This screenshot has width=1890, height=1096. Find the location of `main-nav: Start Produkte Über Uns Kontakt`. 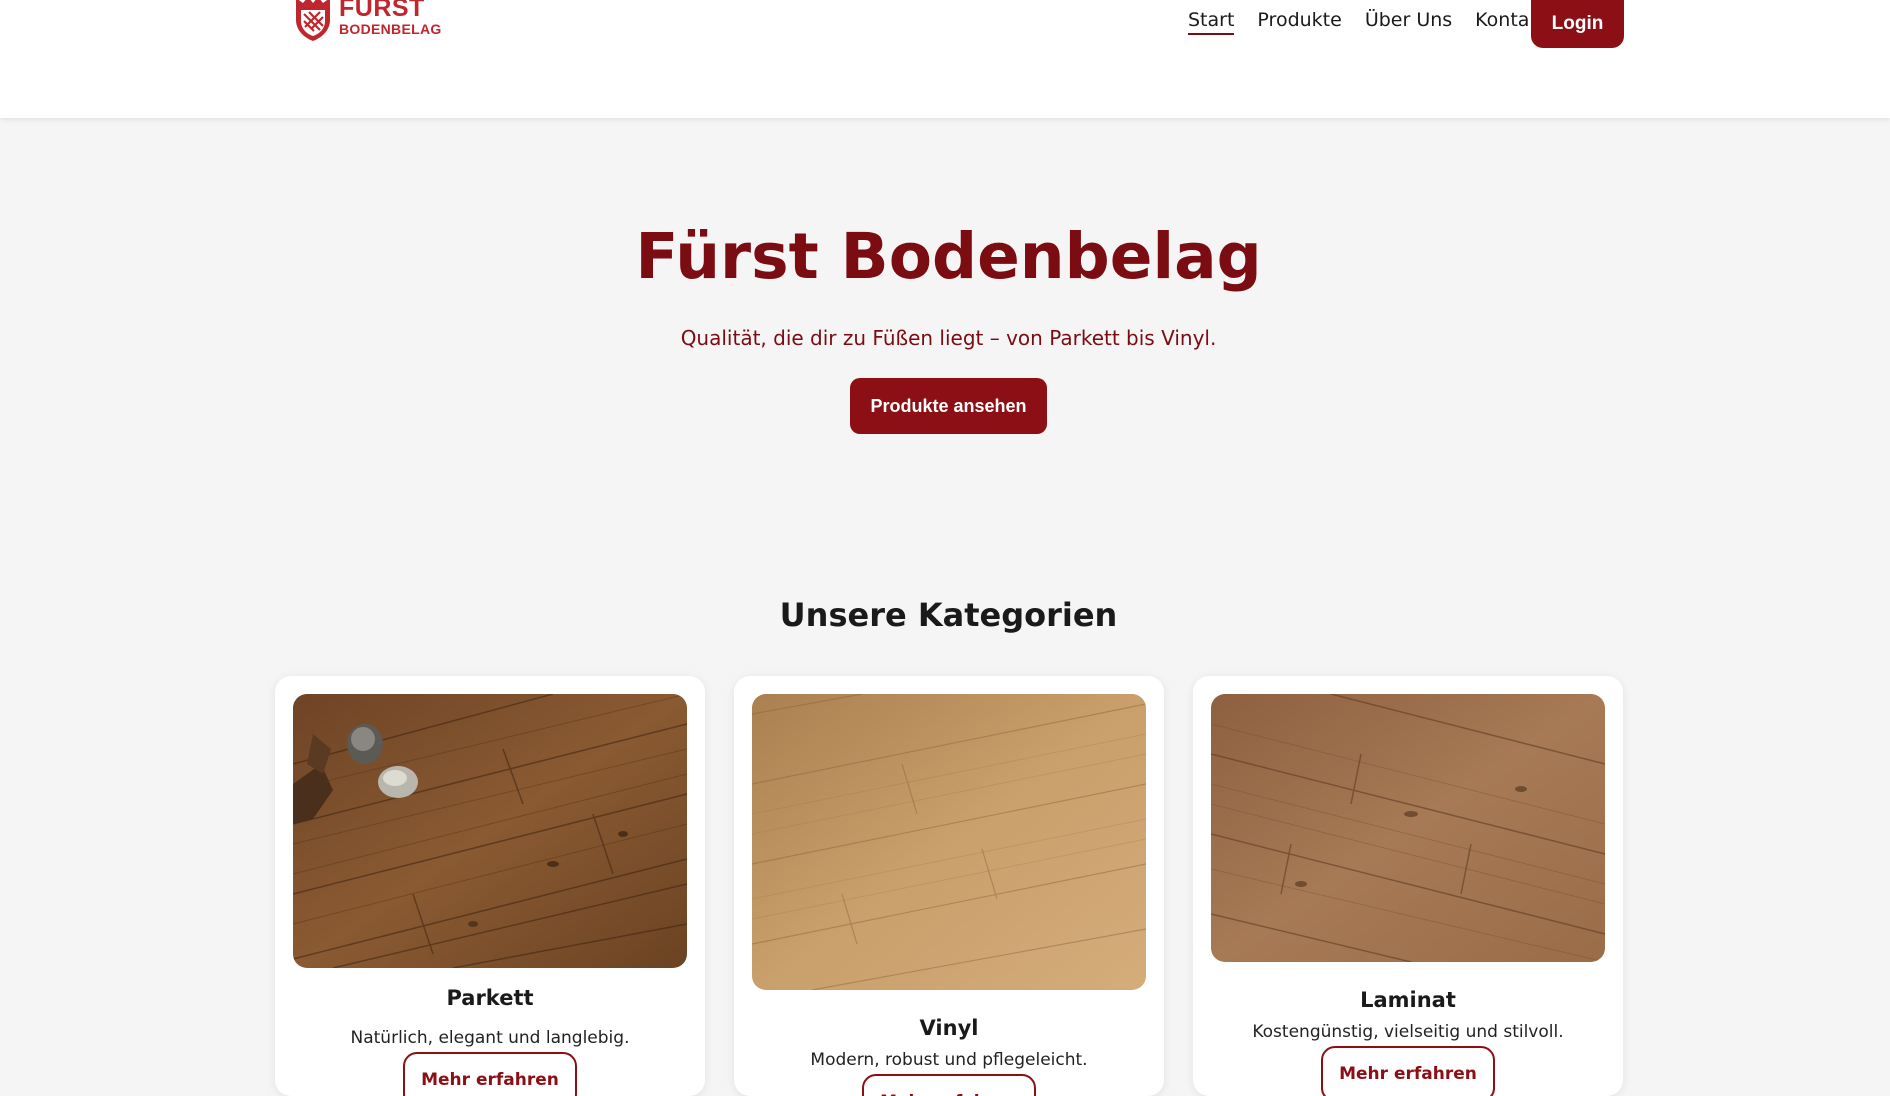

main-nav: Start Produkte Über Uns Kontakt is located at coordinates (1379, 24).